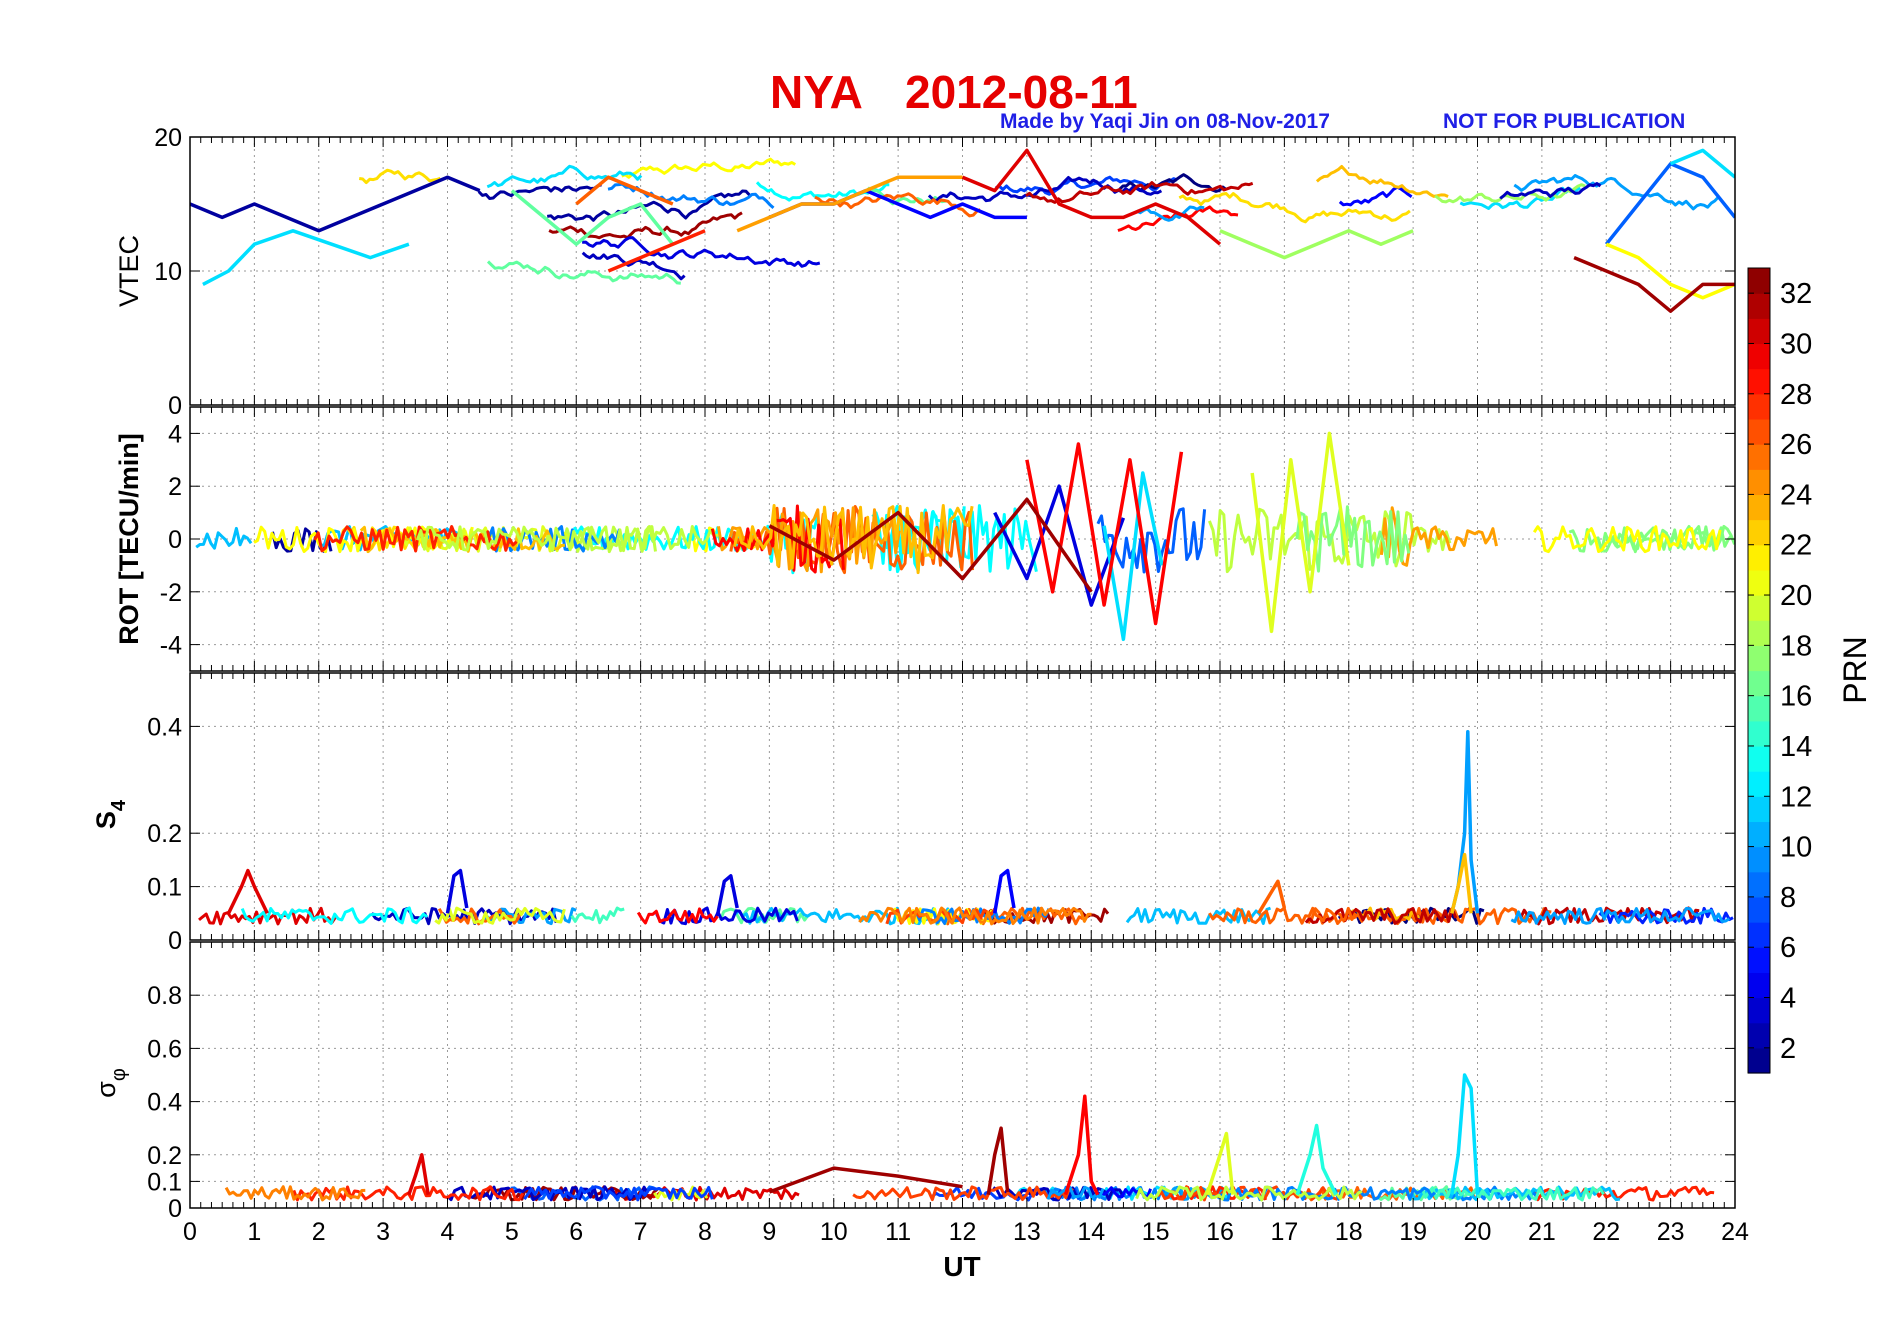 The width and height of the screenshot is (1904, 1330). Describe the element at coordinates (168, 272) in the screenshot. I see `y-tick-label: 10` at that location.